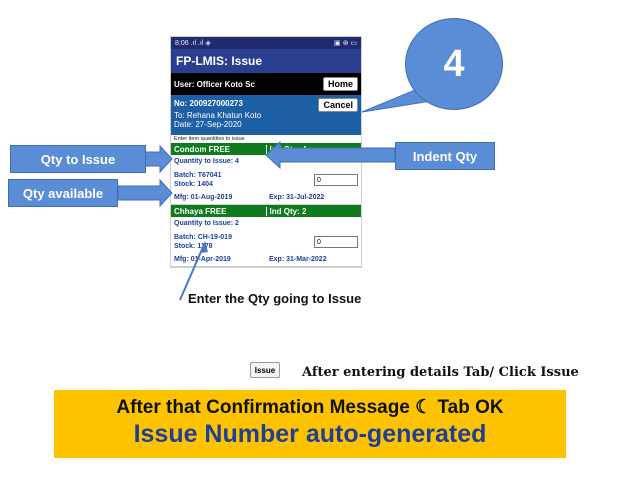 The width and height of the screenshot is (638, 478). I want to click on issue-button: Issue, so click(265, 370).